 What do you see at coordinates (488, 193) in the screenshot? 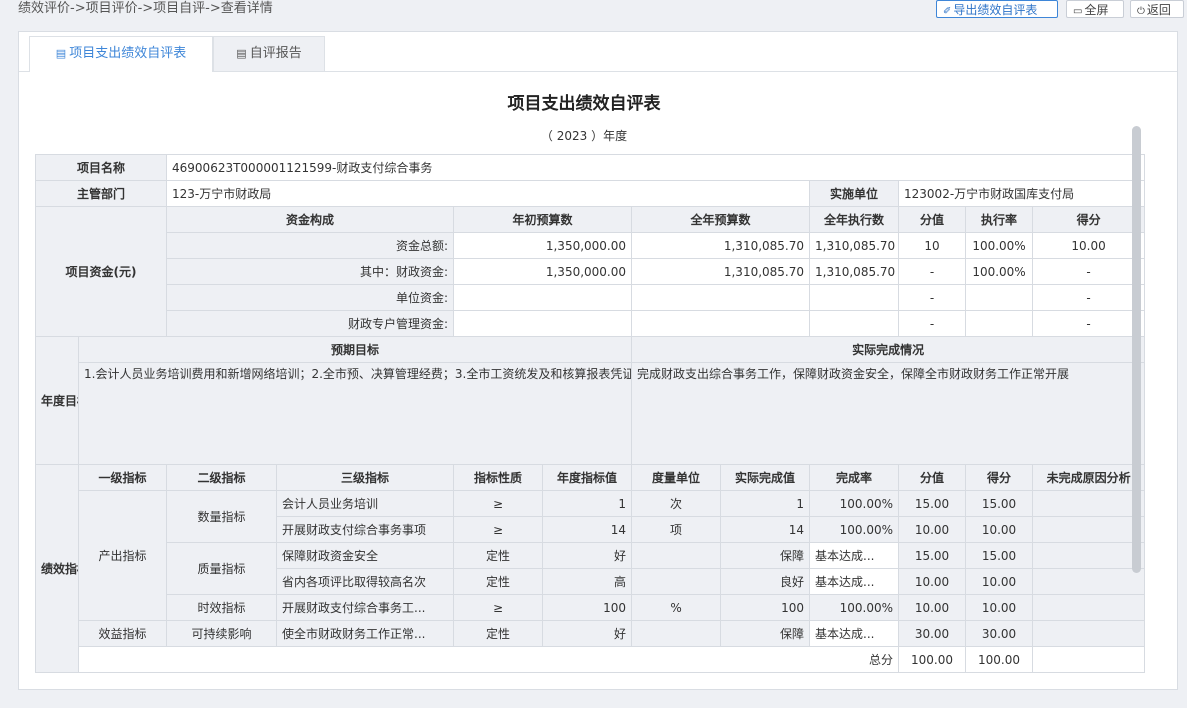
I see `dept-value: 123-万宁市财政局` at bounding box center [488, 193].